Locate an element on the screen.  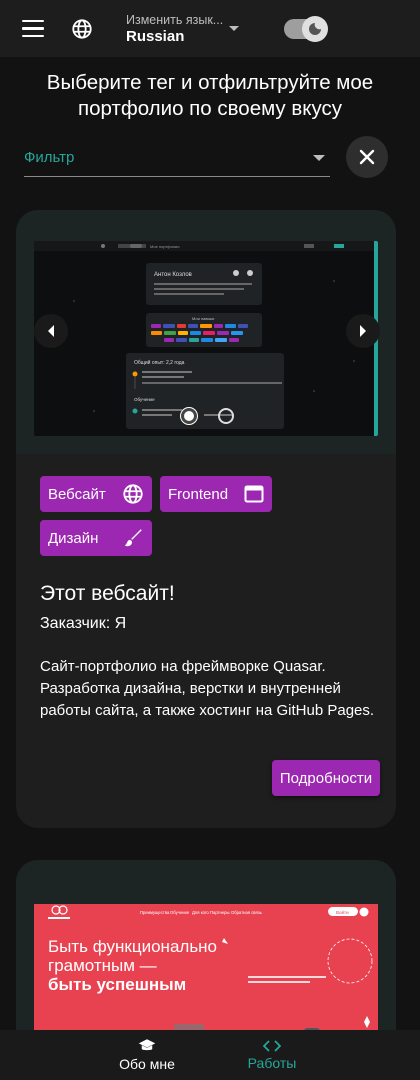
details-button: Подробности is located at coordinates (326, 778).